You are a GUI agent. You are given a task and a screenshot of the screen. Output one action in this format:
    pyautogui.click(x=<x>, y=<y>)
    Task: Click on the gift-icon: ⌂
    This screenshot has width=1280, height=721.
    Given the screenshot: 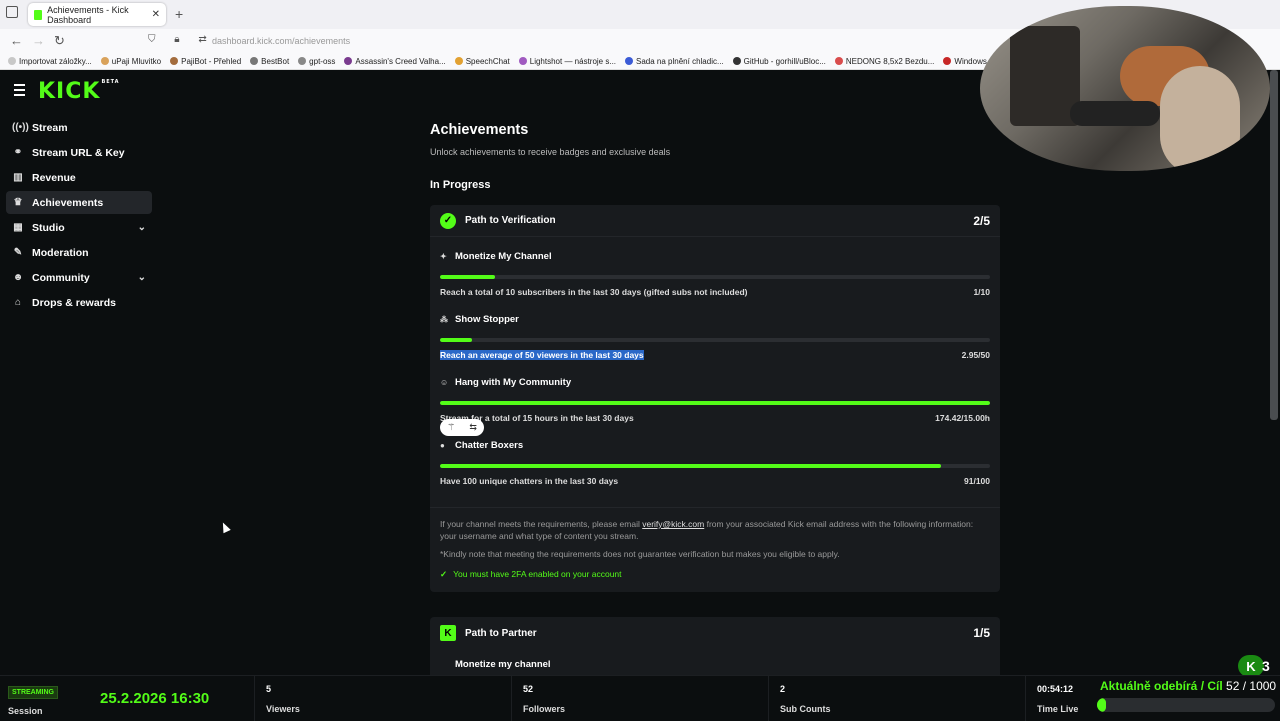 What is the action you would take?
    pyautogui.click(x=18, y=302)
    